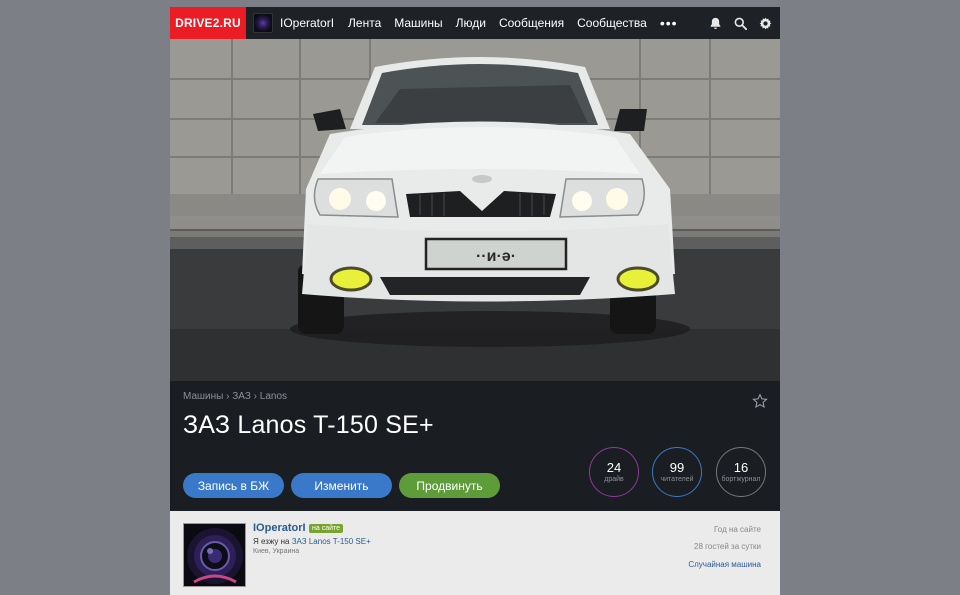 This screenshot has width=960, height=595. I want to click on owner-drives: Я езжу на ЗАЗ Lanos T-150 SE+, so click(312, 541).